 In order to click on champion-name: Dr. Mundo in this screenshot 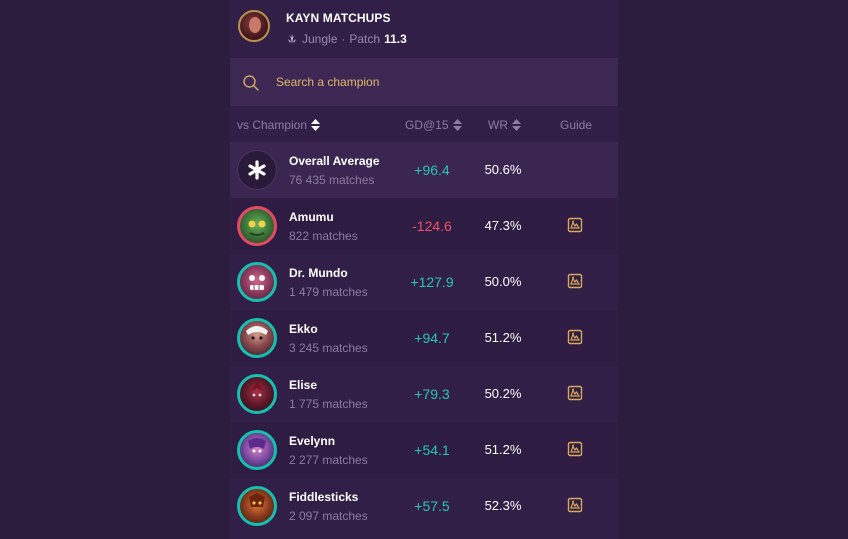, I will do `click(318, 273)`.